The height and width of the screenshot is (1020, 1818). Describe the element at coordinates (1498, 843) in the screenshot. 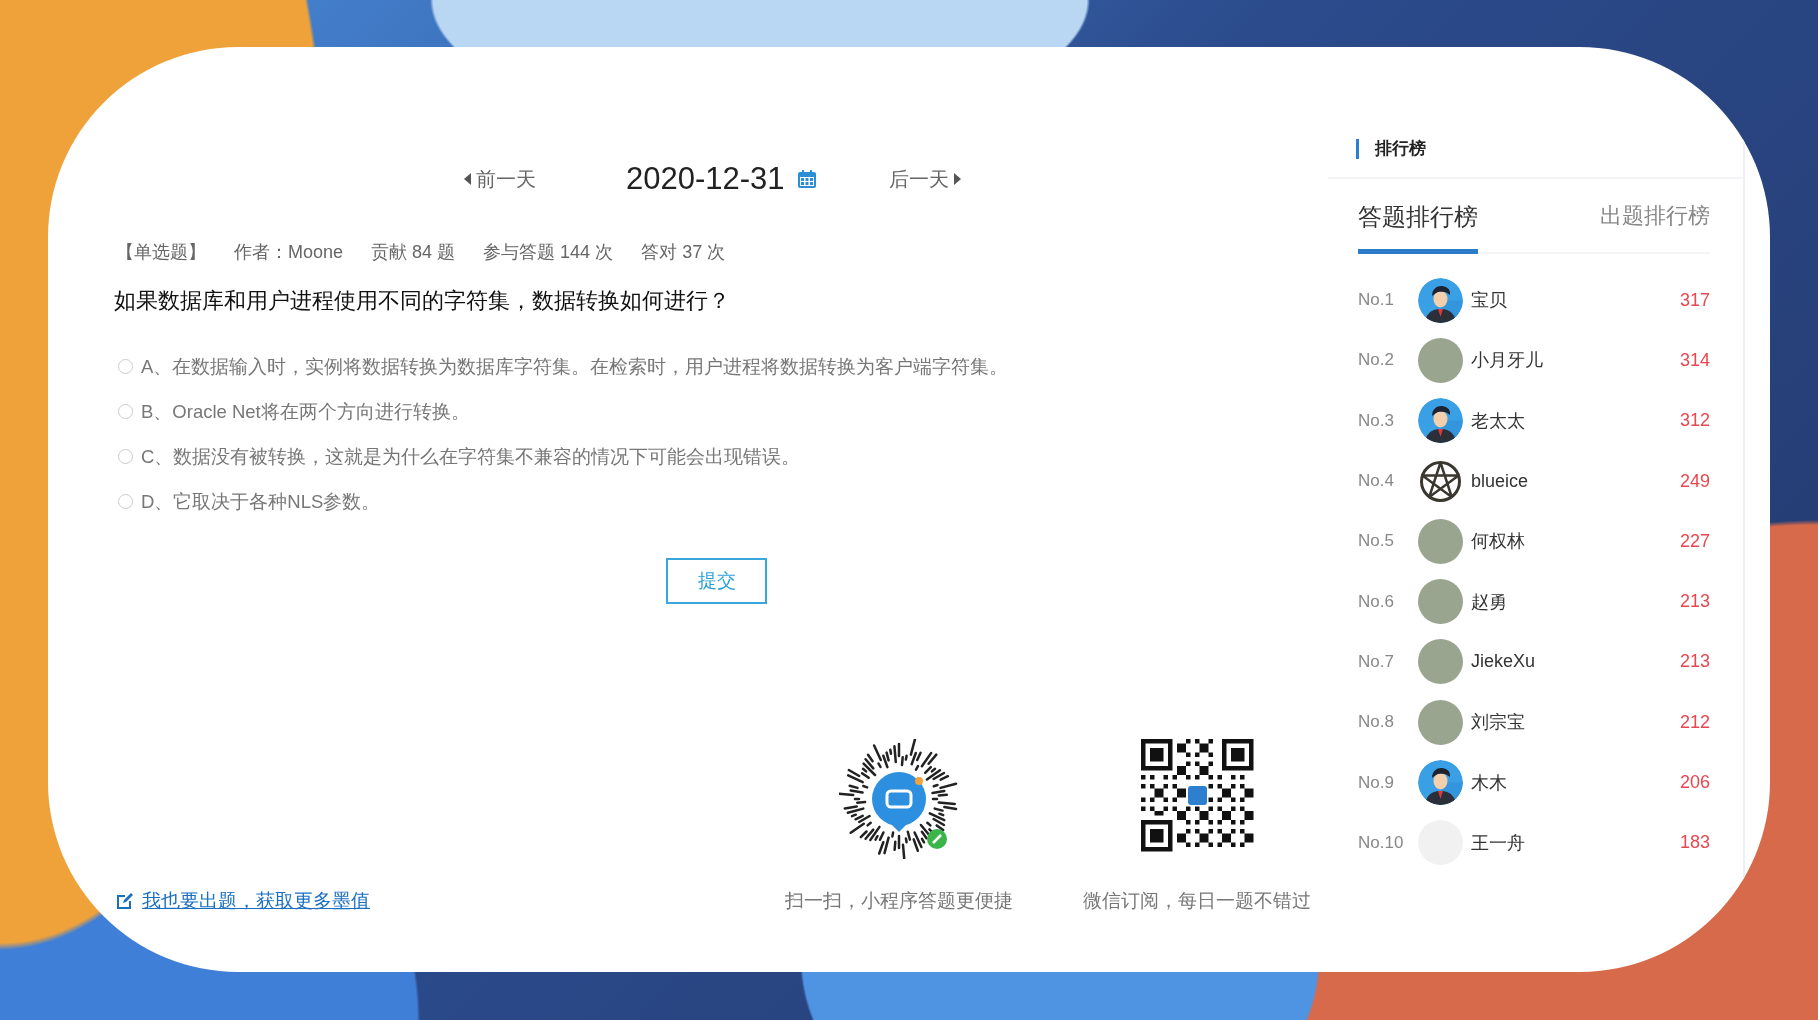

I see `user-name: 王一舟` at that location.